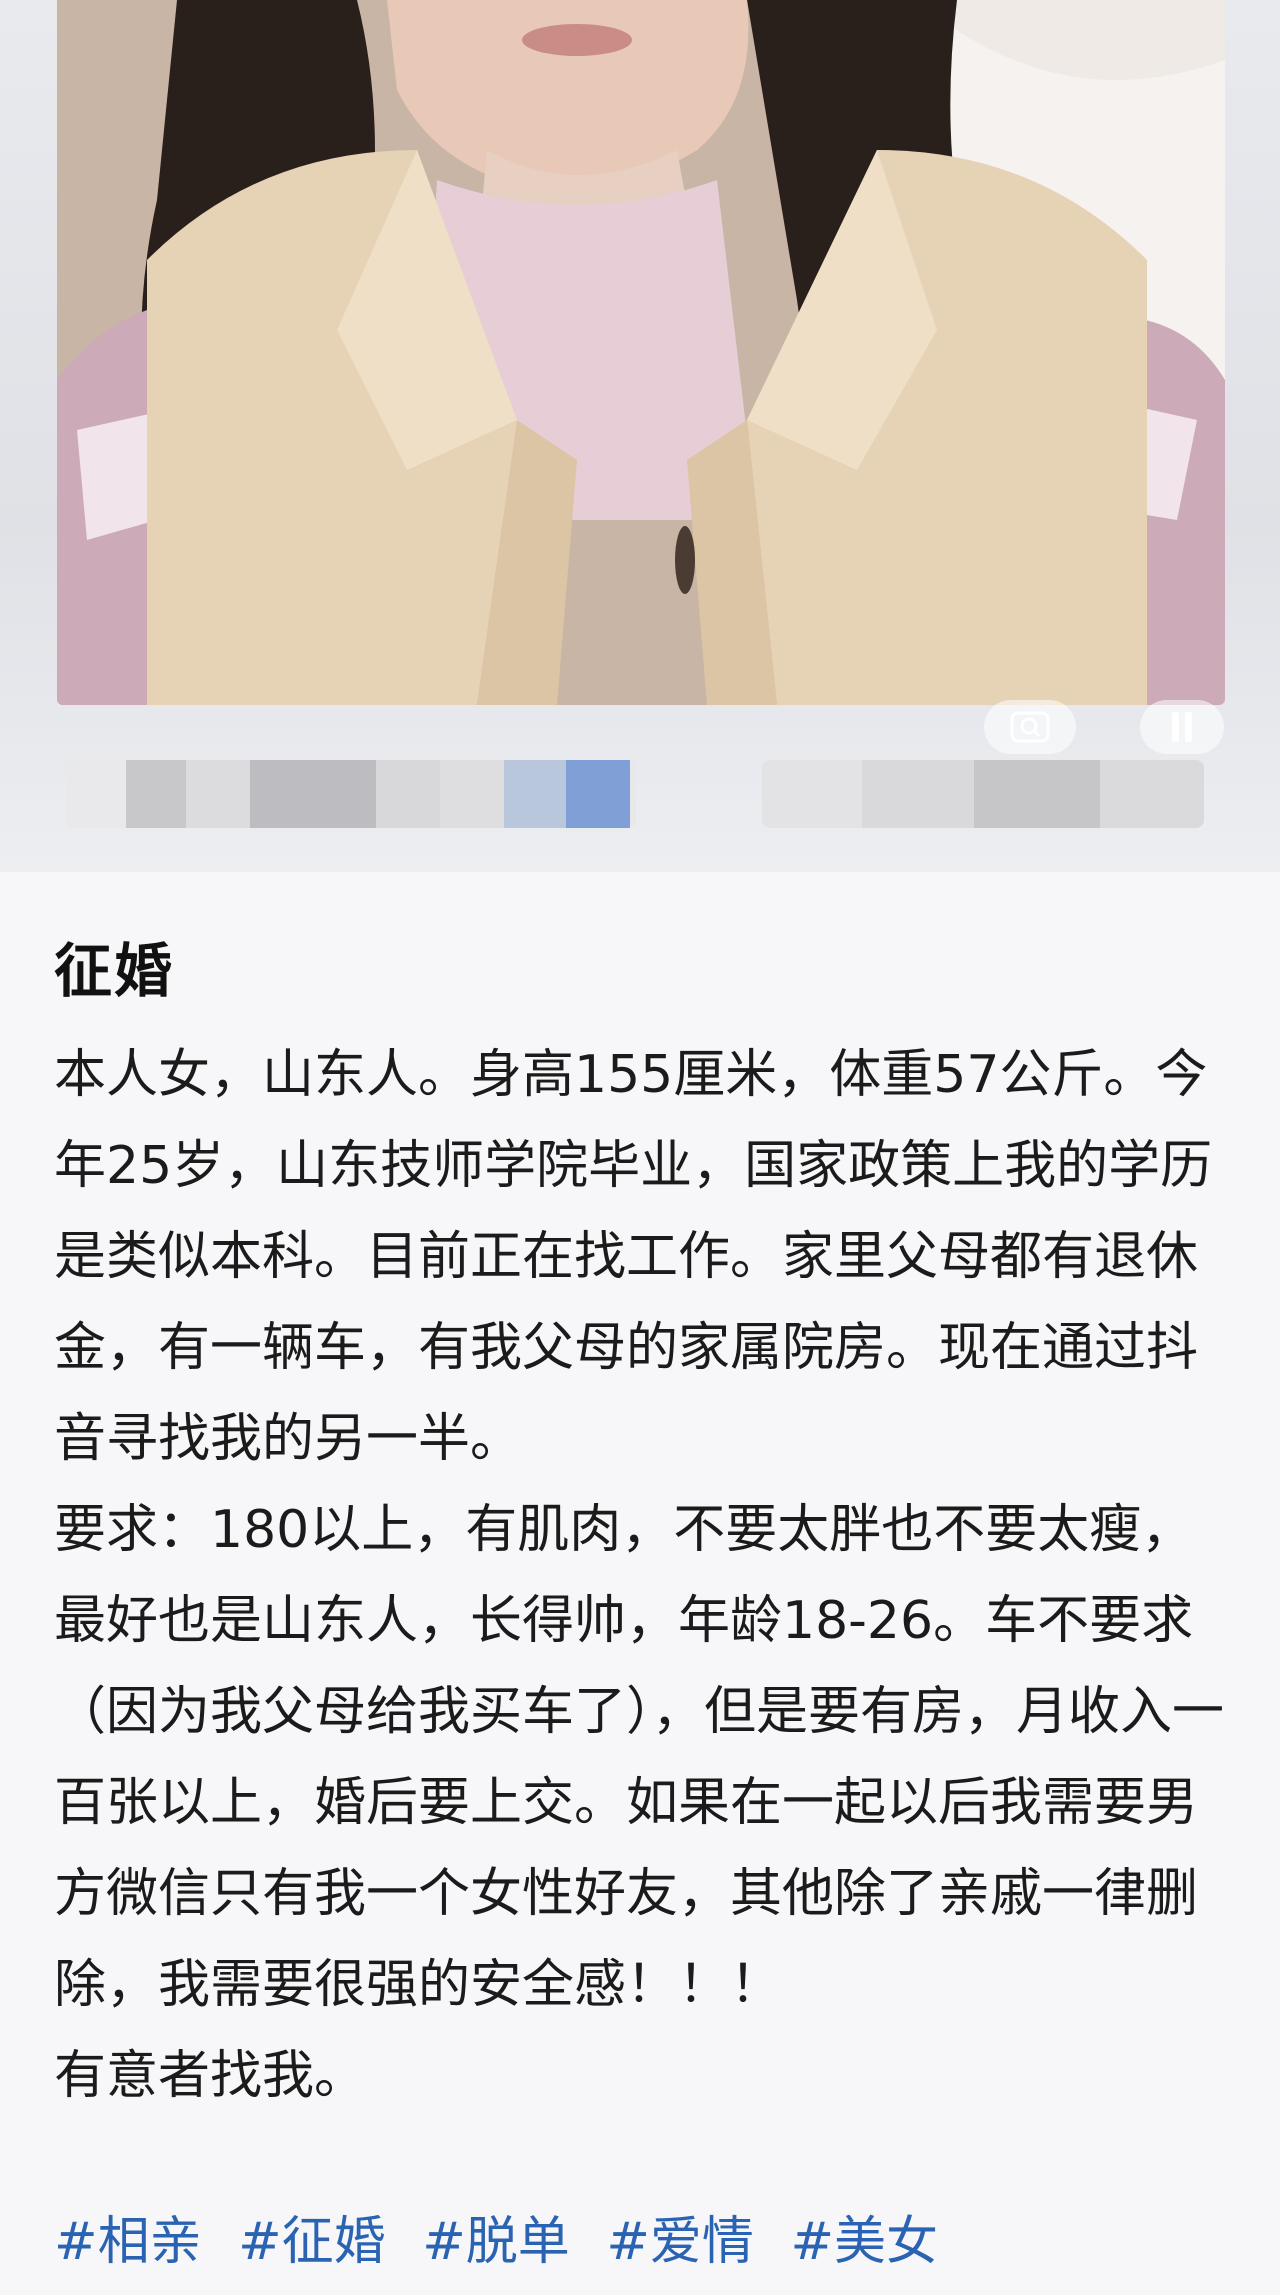 The image size is (1280, 2295). I want to click on hashtag-link: #征婚, so click(312, 2242).